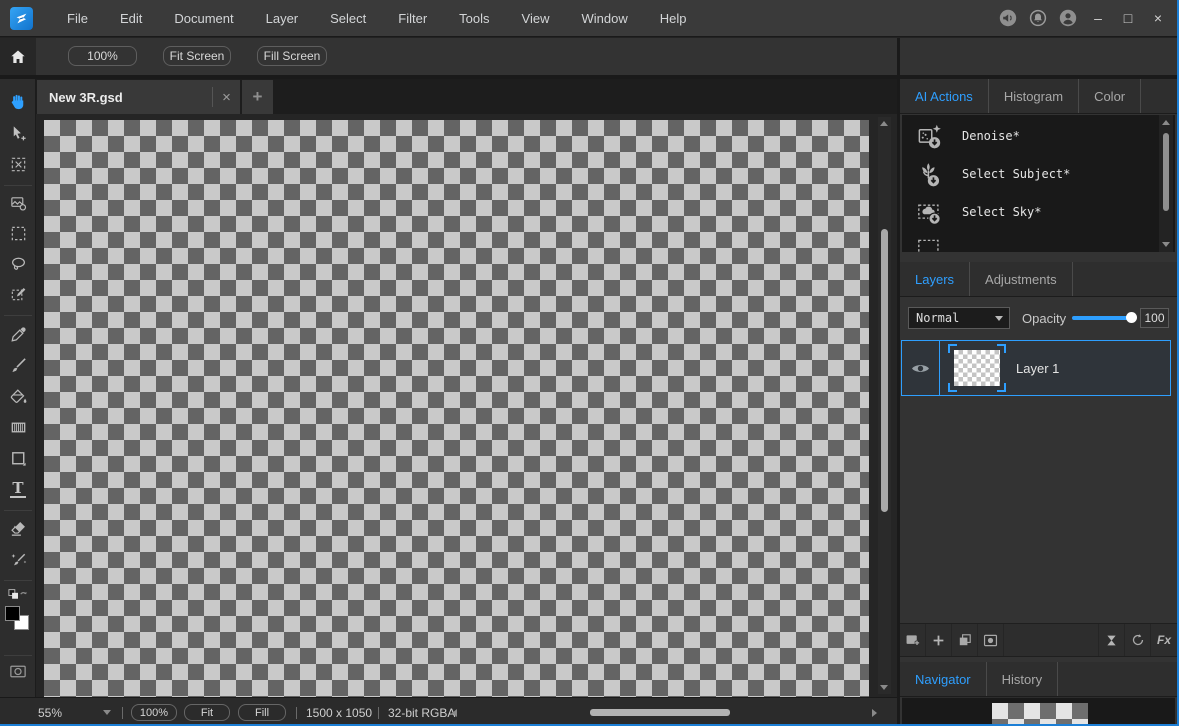 The height and width of the screenshot is (726, 1179). I want to click on tab-history: History, so click(1023, 679).